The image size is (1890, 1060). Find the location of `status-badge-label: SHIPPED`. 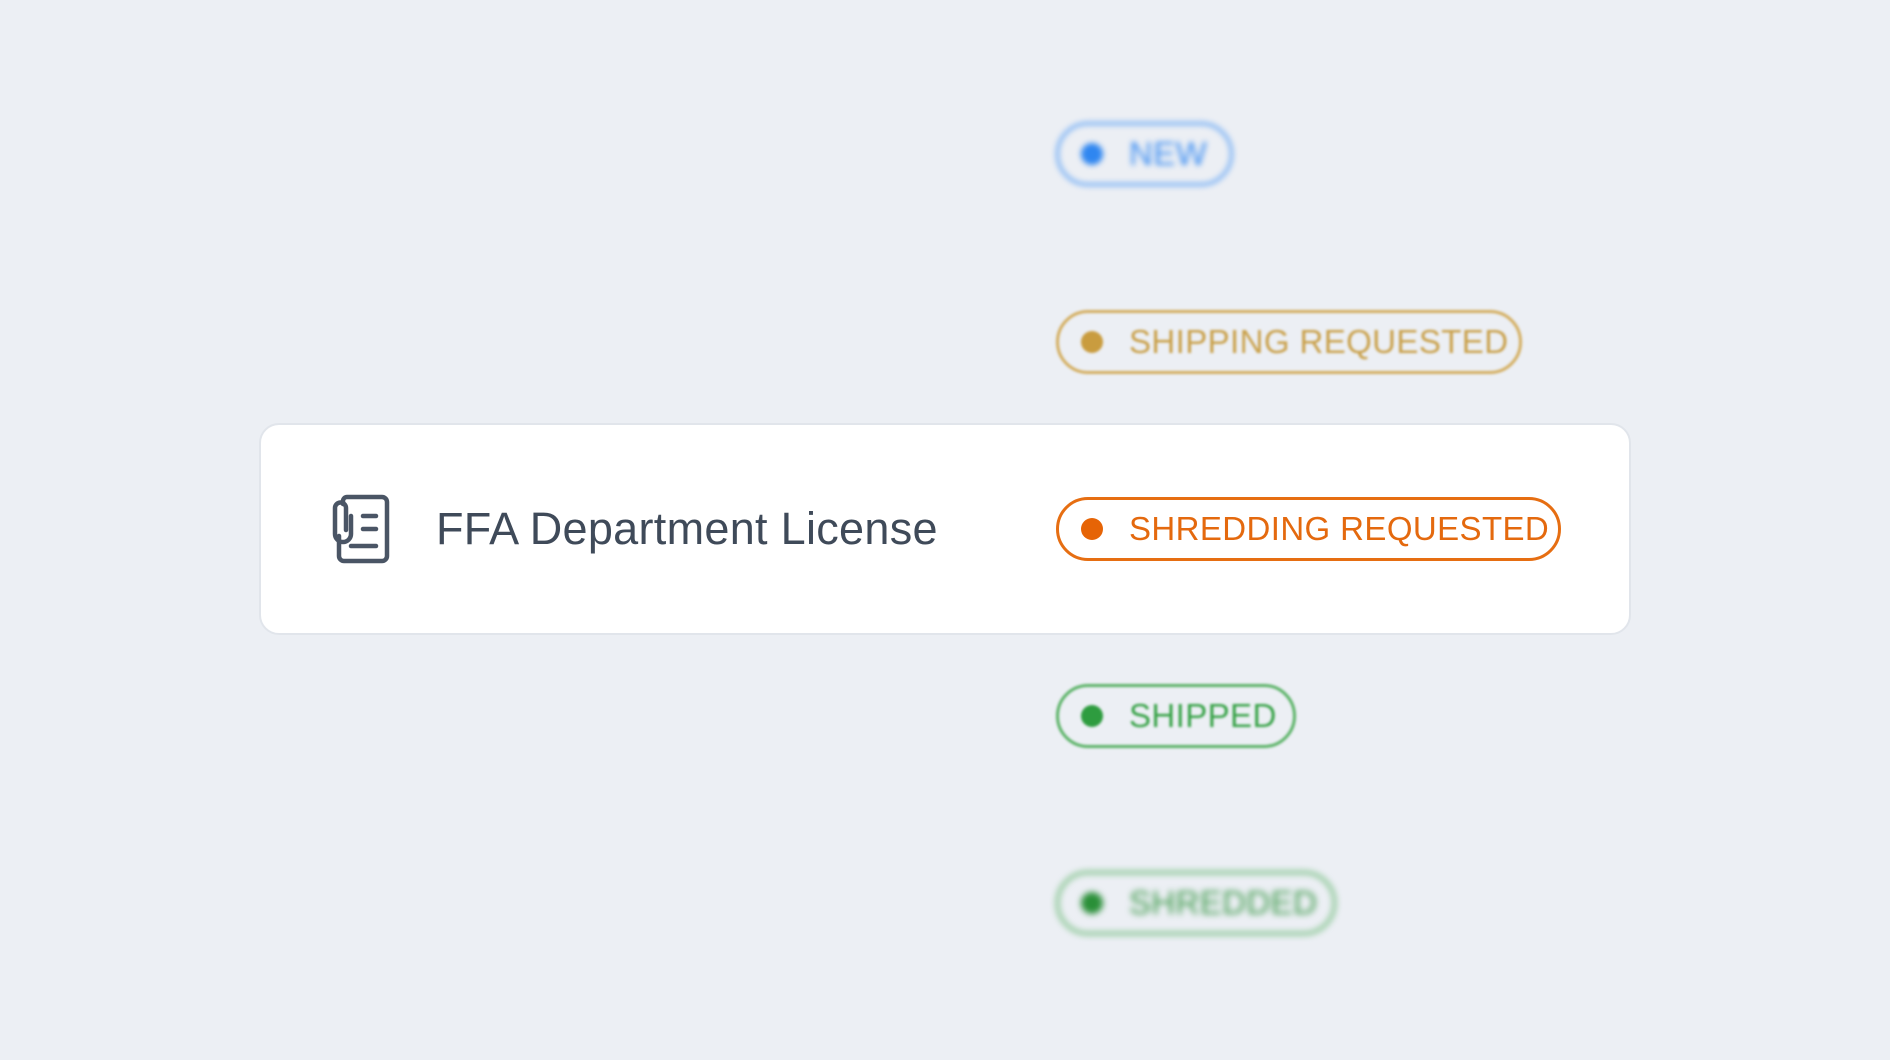

status-badge-label: SHIPPED is located at coordinates (1203, 715).